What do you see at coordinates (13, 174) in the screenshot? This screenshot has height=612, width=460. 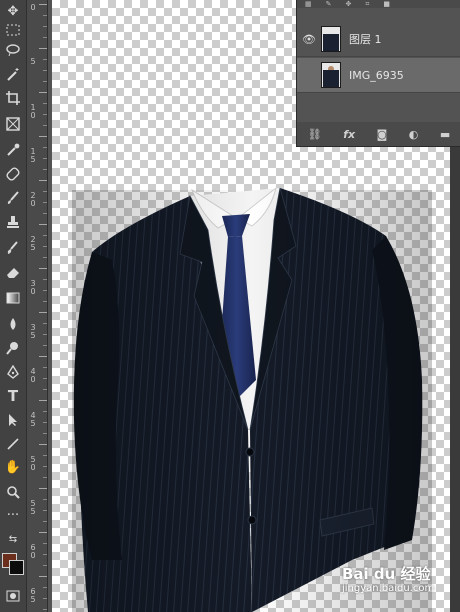 I see `healing-brush-tool-button` at bounding box center [13, 174].